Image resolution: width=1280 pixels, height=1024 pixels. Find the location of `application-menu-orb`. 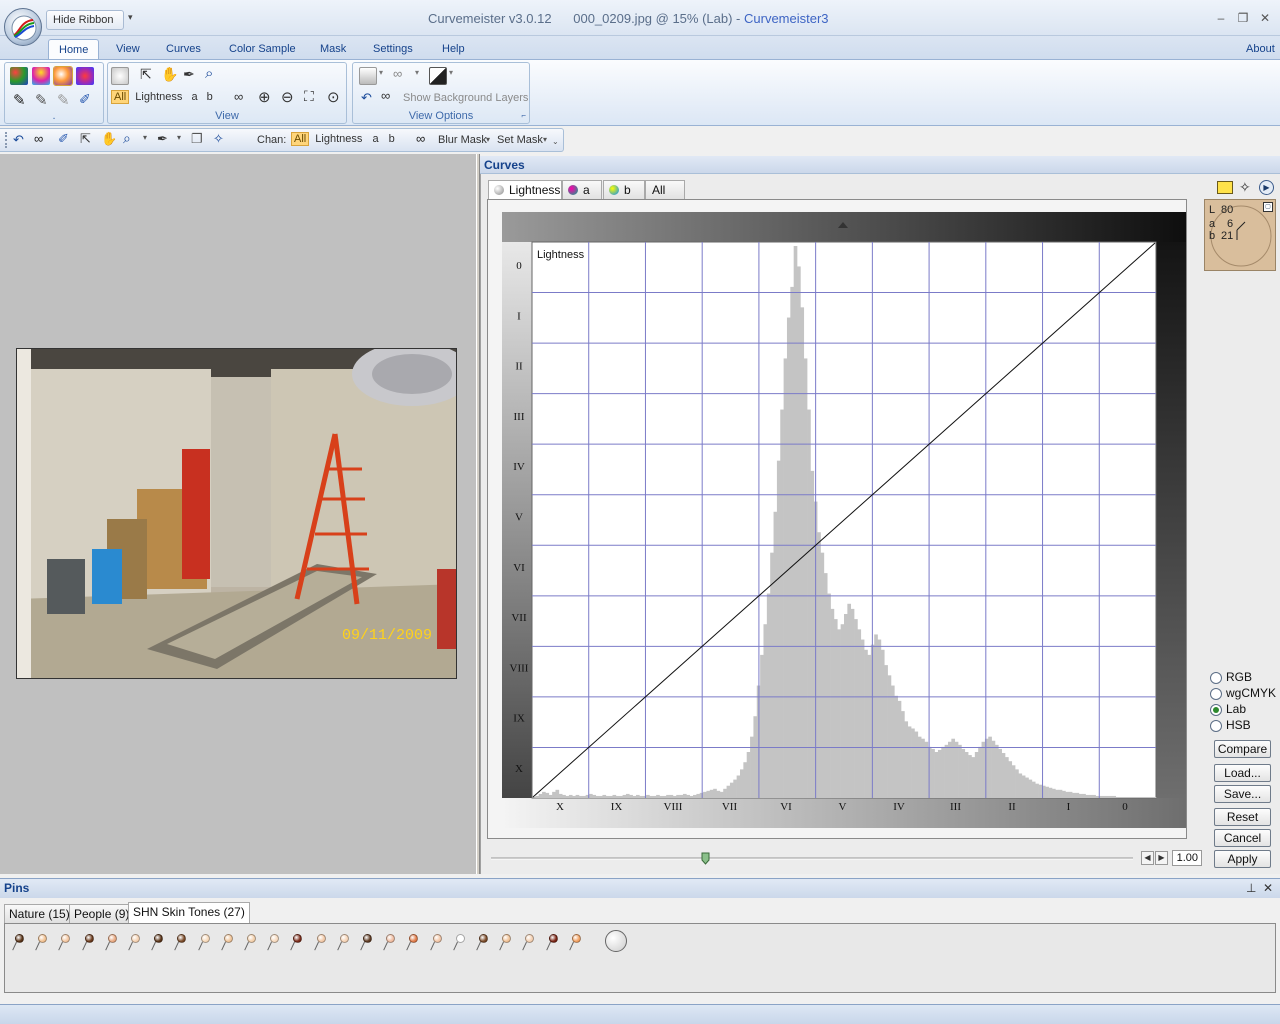

application-menu-orb is located at coordinates (23, 27).